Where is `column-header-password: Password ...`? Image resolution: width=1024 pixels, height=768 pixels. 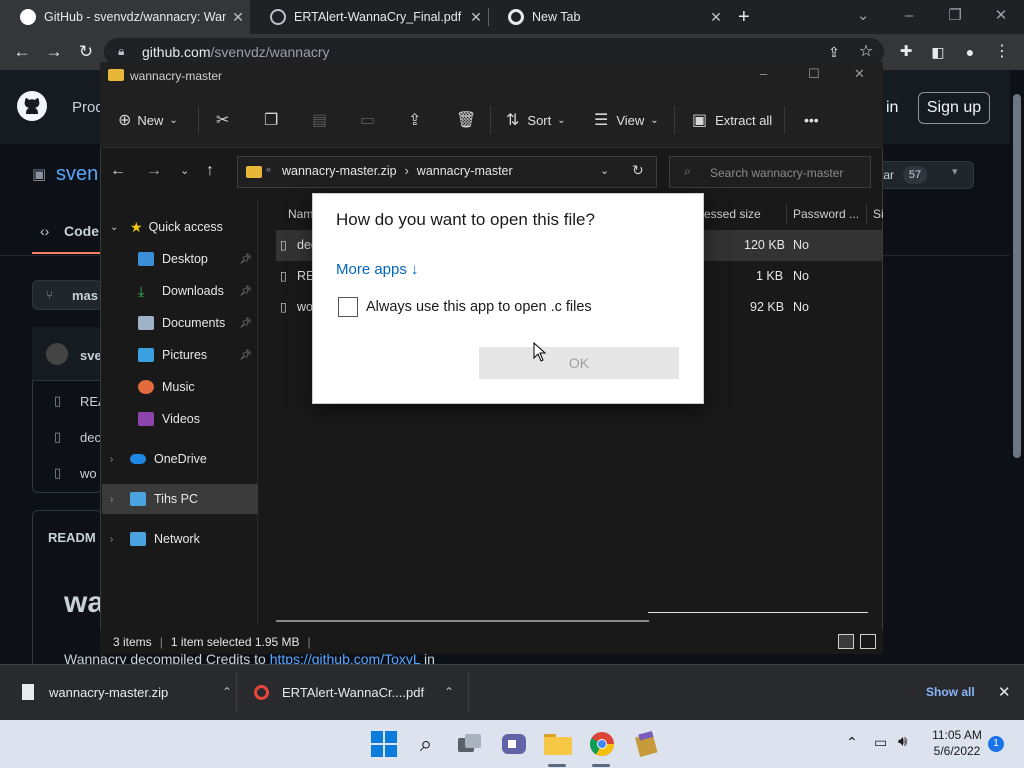
column-header-password: Password ... is located at coordinates (826, 214).